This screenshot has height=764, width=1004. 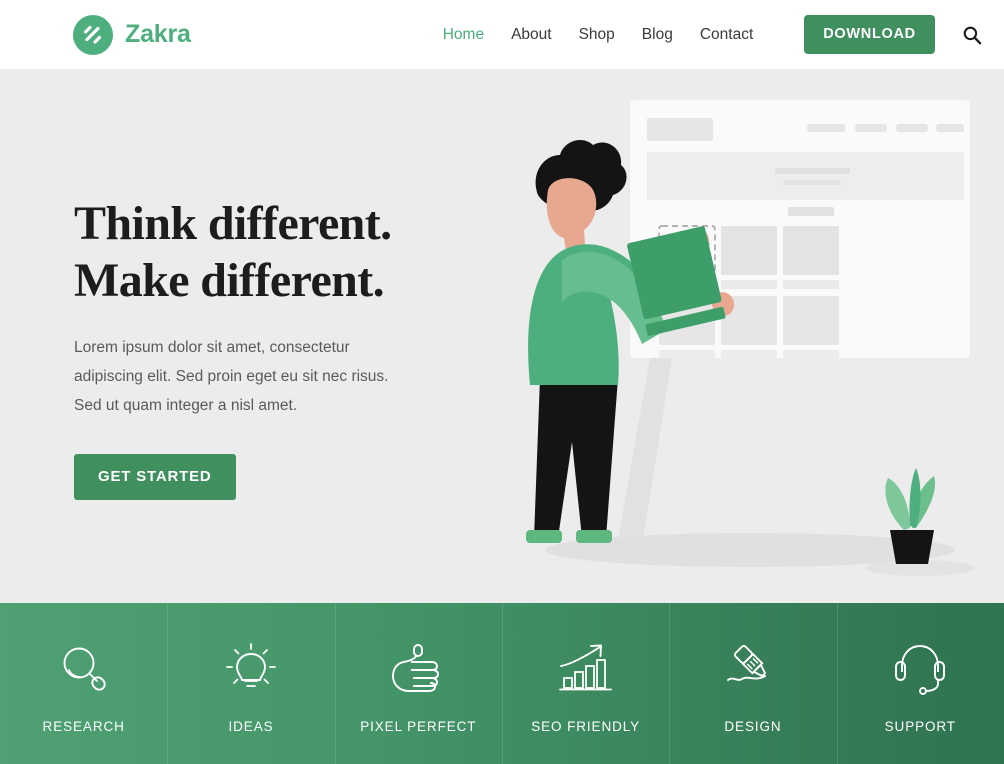 I want to click on nav-item-home: Home, so click(x=463, y=35).